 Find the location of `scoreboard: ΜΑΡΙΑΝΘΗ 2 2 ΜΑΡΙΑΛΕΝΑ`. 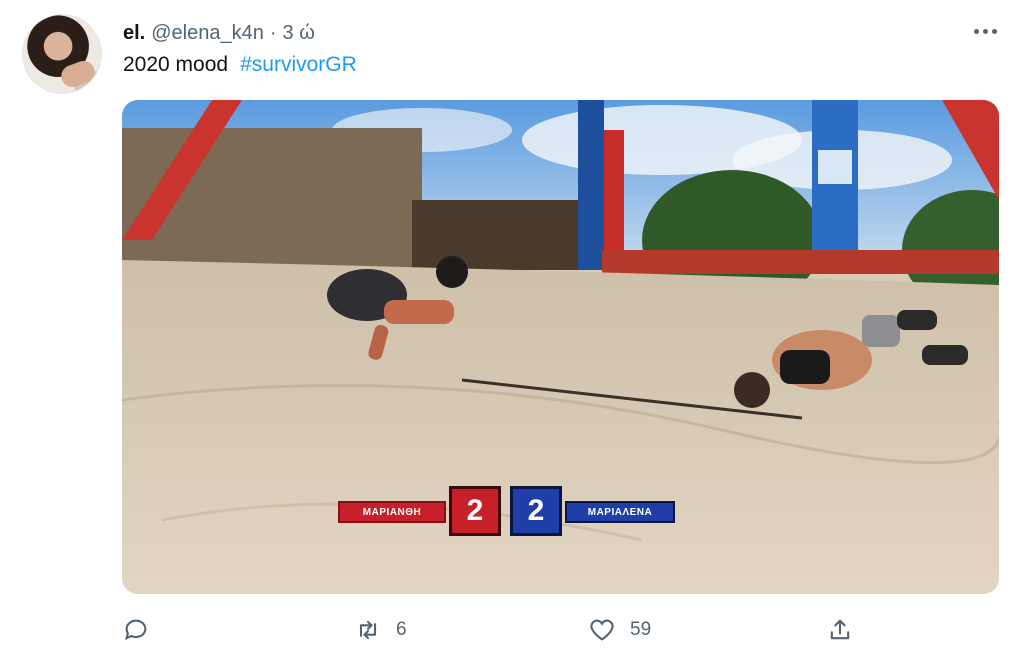

scoreboard: ΜΑΡΙΑΝΘΗ 2 2 ΜΑΡΙΑΛΕΝΑ is located at coordinates (508, 511).